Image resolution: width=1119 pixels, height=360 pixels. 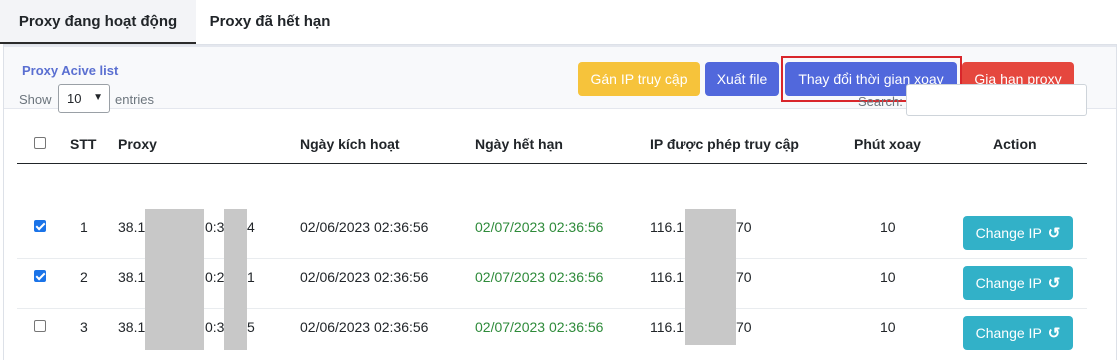 I want to click on export-file-button: Xuất file, so click(x=742, y=79).